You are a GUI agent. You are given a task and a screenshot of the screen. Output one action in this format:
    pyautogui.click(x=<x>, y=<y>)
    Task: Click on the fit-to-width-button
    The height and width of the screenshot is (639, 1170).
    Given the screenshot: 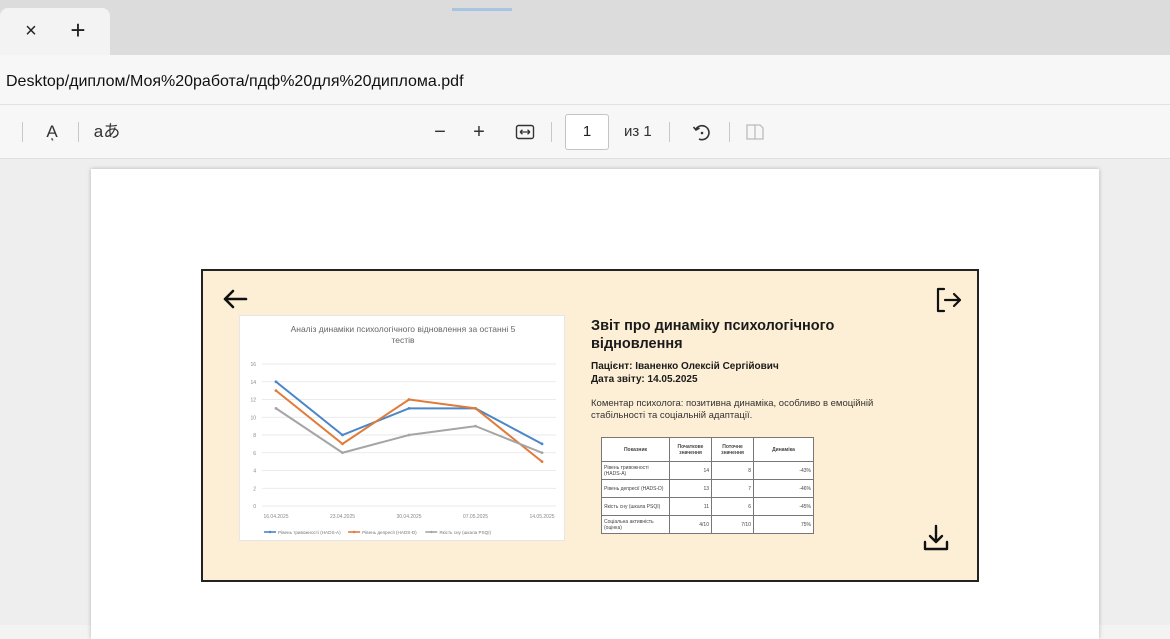 What is the action you would take?
    pyautogui.click(x=525, y=132)
    